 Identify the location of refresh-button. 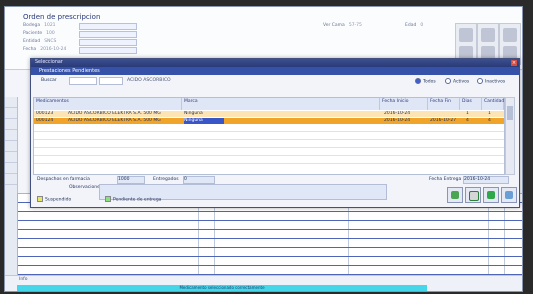
(509, 195).